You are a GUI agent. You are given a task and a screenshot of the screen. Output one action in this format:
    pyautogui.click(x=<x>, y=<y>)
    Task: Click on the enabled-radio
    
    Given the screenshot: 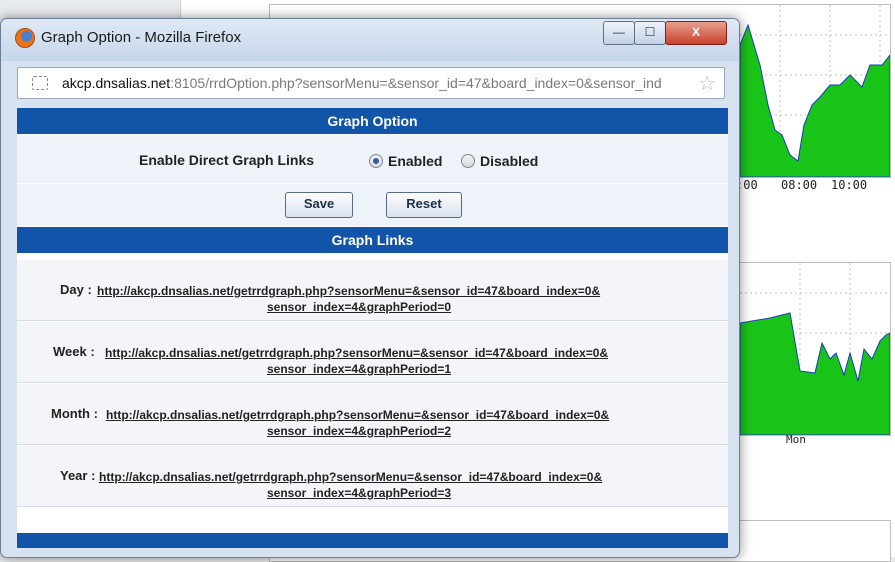 What is the action you would take?
    pyautogui.click(x=376, y=161)
    